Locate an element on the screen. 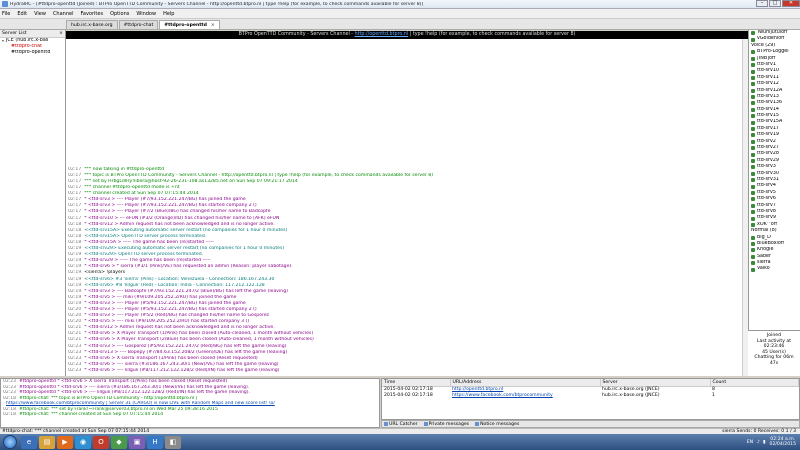 This screenshot has width=800, height=450. close-tab-icon: × is located at coordinates (213, 25).